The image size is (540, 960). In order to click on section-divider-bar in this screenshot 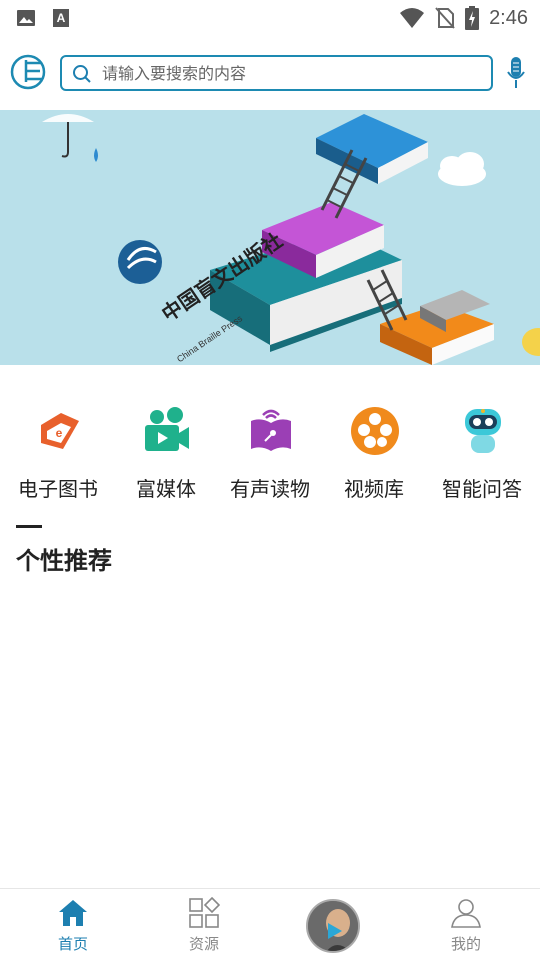, I will do `click(29, 526)`.